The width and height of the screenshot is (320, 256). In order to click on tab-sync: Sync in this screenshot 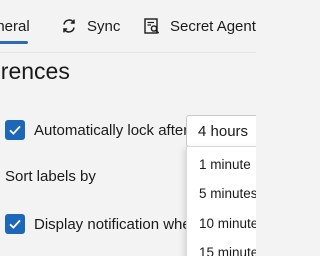, I will do `click(90, 26)`.